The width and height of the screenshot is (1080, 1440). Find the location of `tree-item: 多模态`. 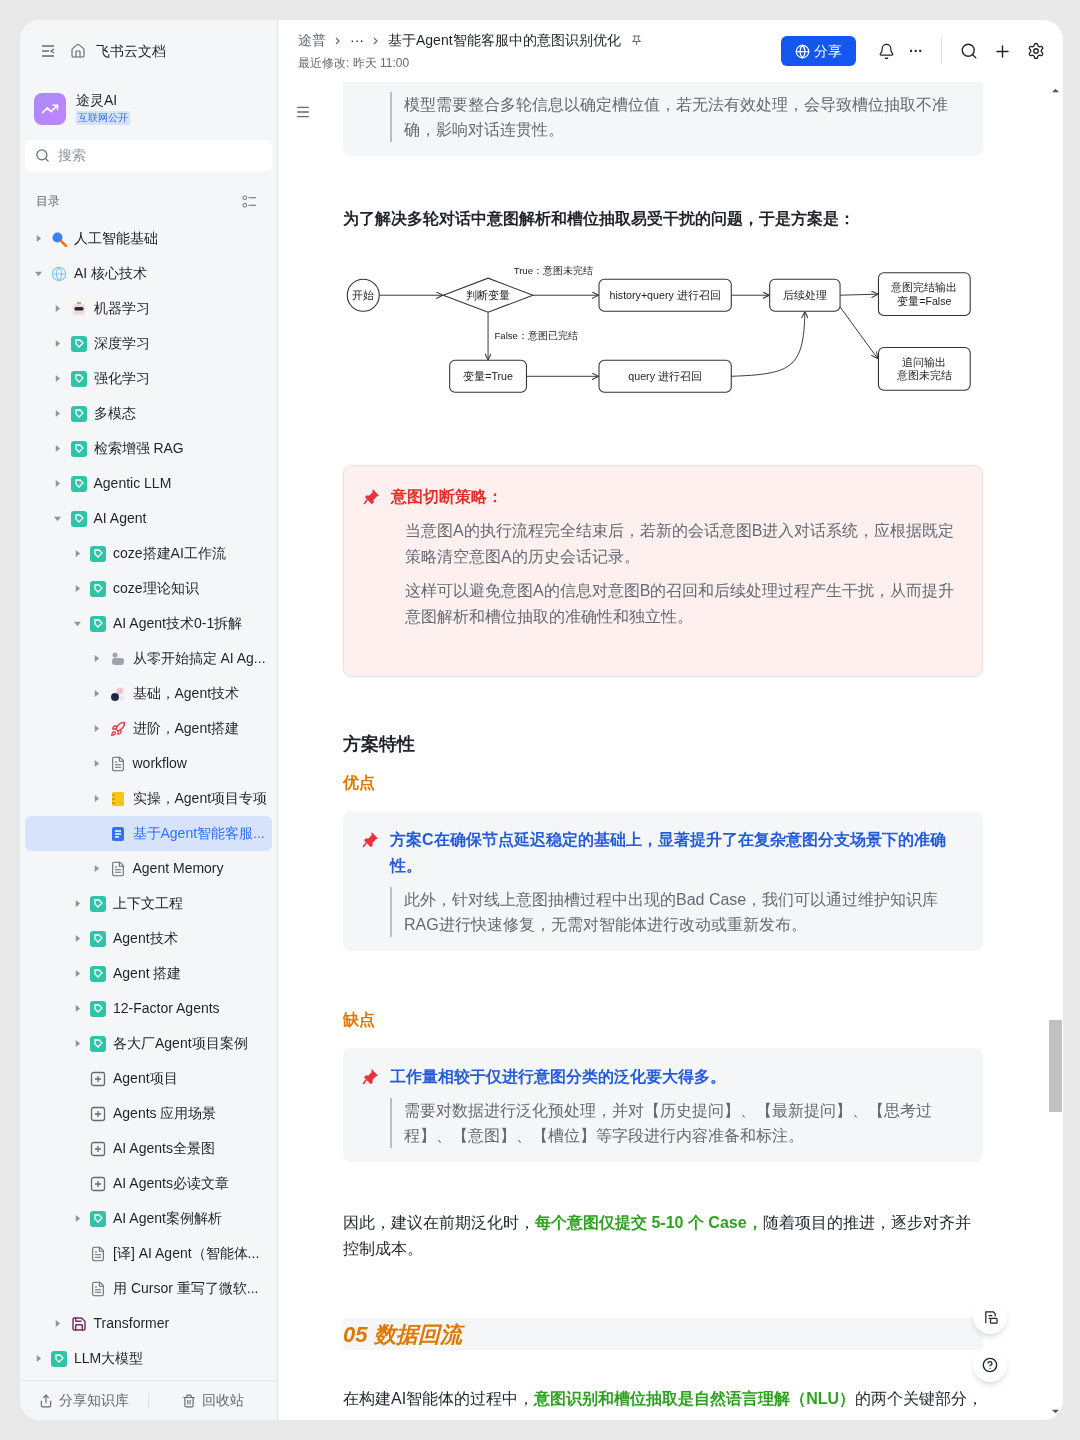

tree-item: 多模态 is located at coordinates (148, 413).